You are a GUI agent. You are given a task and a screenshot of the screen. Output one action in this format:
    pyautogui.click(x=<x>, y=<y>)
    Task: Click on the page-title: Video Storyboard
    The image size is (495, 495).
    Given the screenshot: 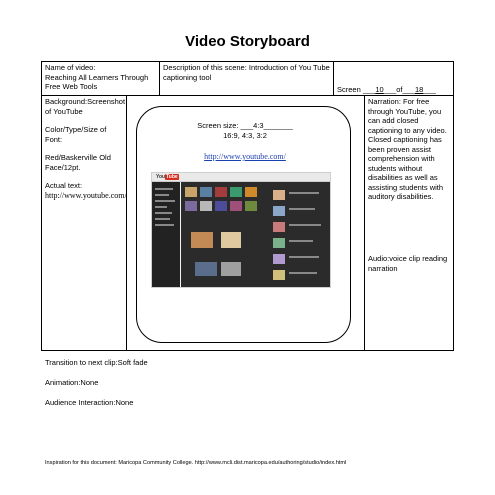 What is the action you would take?
    pyautogui.click(x=247, y=41)
    